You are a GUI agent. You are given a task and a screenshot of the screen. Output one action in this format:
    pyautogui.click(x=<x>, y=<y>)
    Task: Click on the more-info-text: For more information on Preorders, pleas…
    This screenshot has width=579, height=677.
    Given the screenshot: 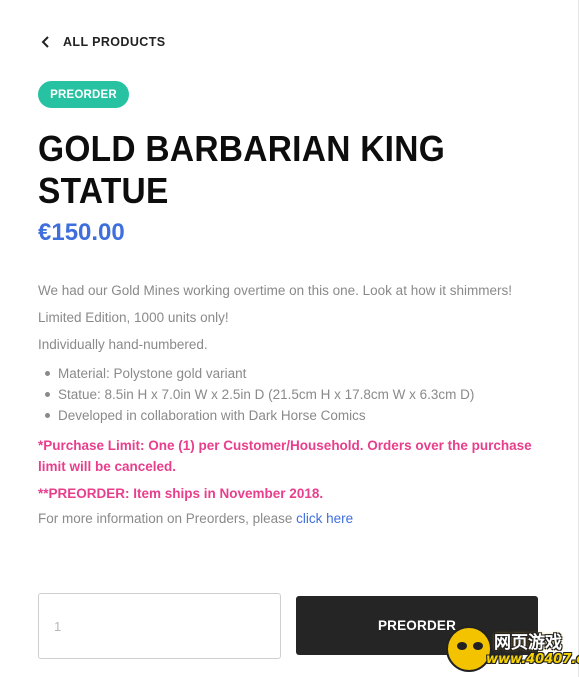 What is the action you would take?
    pyautogui.click(x=293, y=519)
    